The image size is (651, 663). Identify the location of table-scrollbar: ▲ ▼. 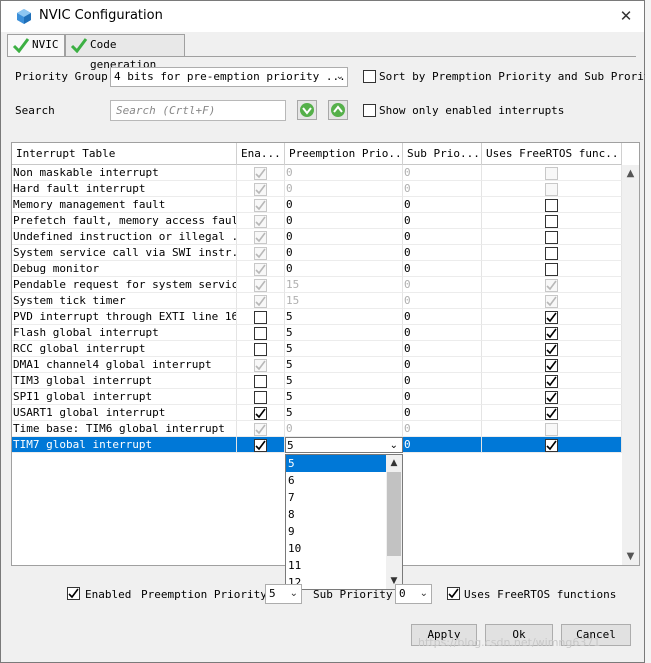
(630, 365).